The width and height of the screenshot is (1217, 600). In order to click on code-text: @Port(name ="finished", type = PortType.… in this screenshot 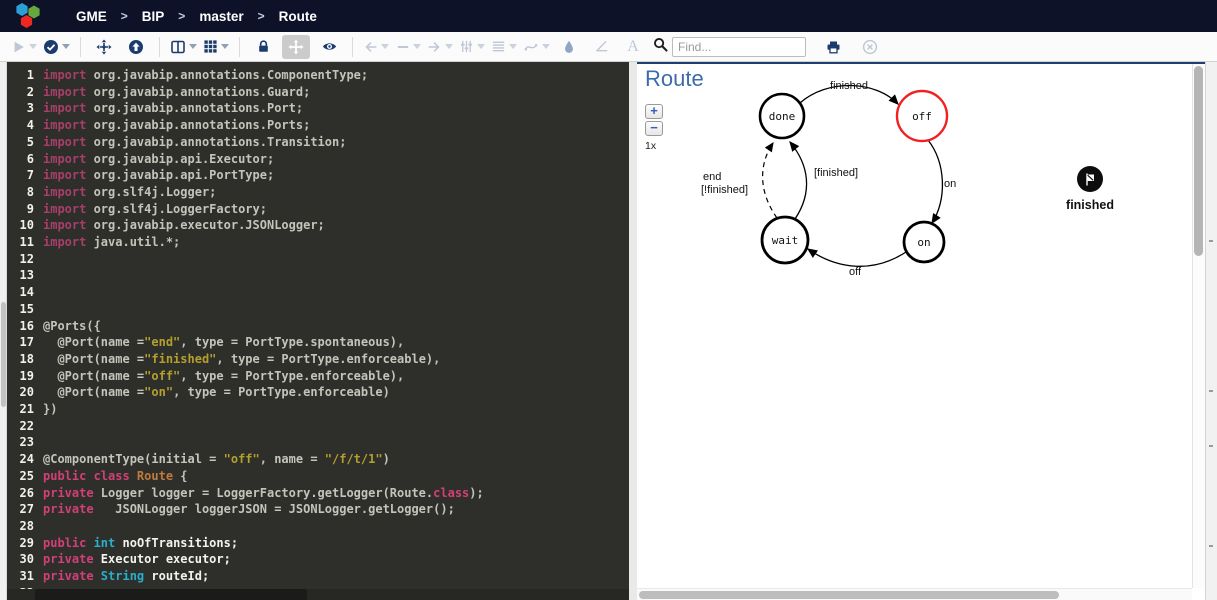, I will do `click(242, 358)`.